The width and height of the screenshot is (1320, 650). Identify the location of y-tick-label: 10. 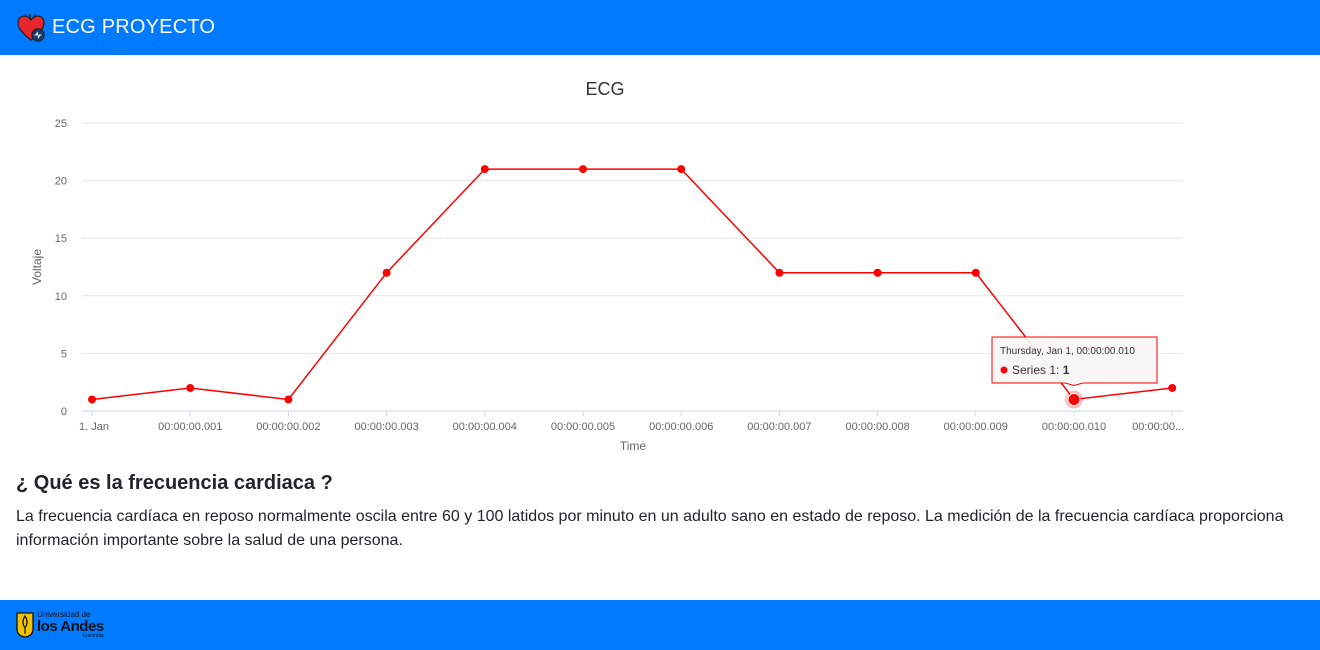
(61, 297).